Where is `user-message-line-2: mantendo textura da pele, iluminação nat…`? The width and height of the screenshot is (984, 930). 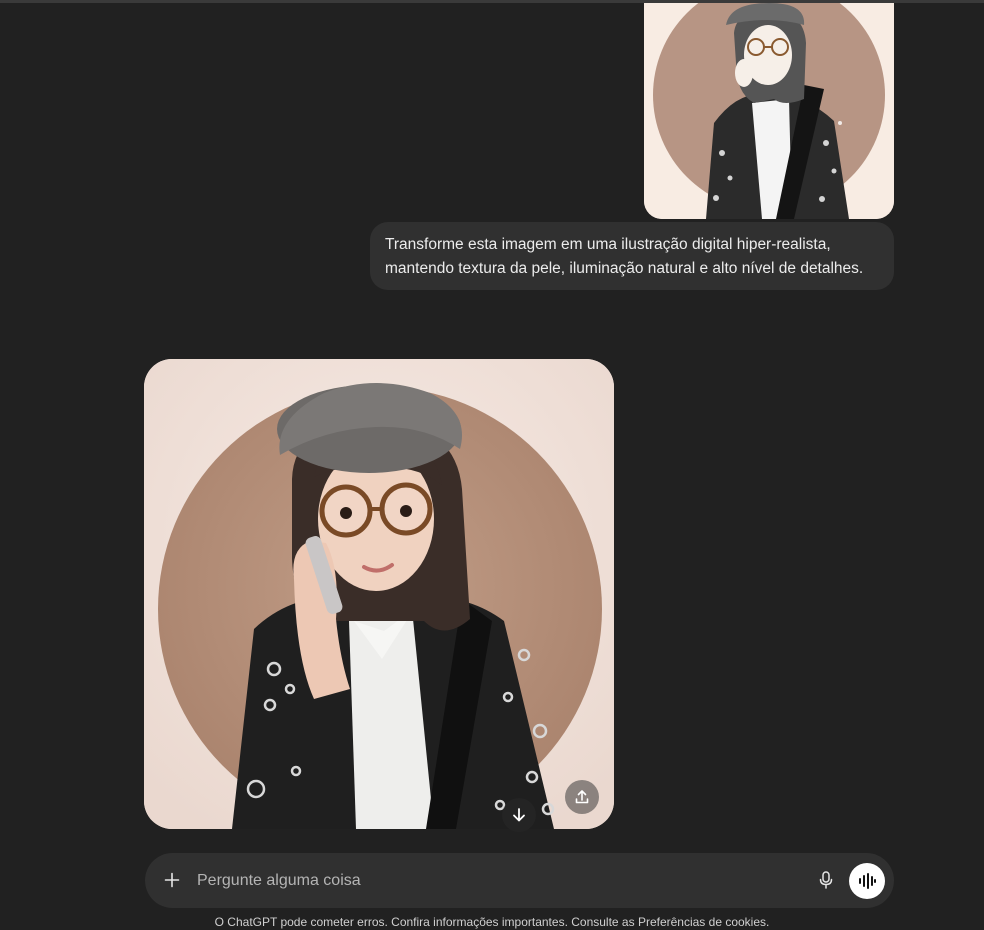
user-message-line-2: mantendo textura da pele, iluminação nat… is located at coordinates (624, 268).